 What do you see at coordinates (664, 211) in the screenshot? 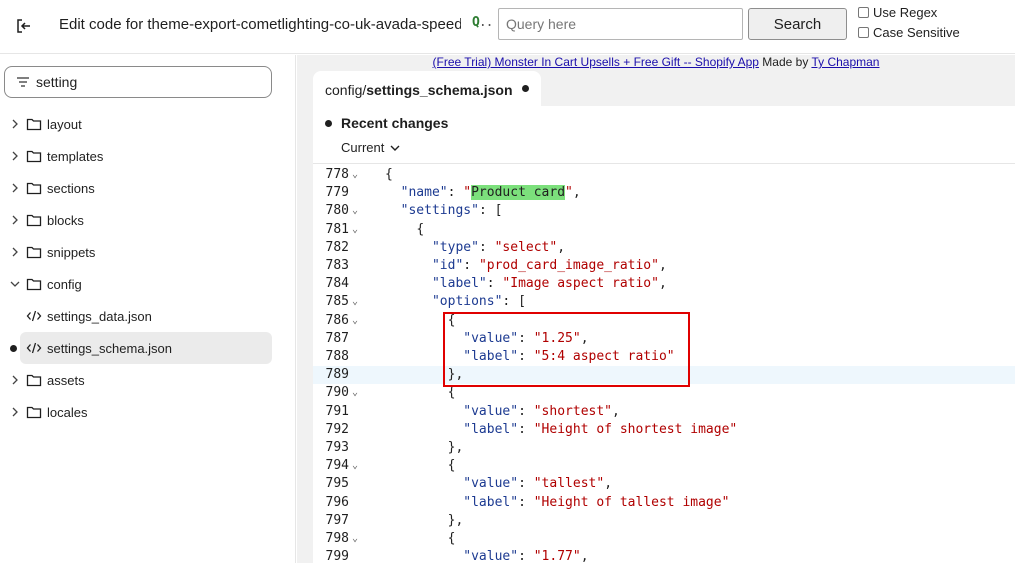
I see `code-line: 780 ⌄ "settings": [` at bounding box center [664, 211].